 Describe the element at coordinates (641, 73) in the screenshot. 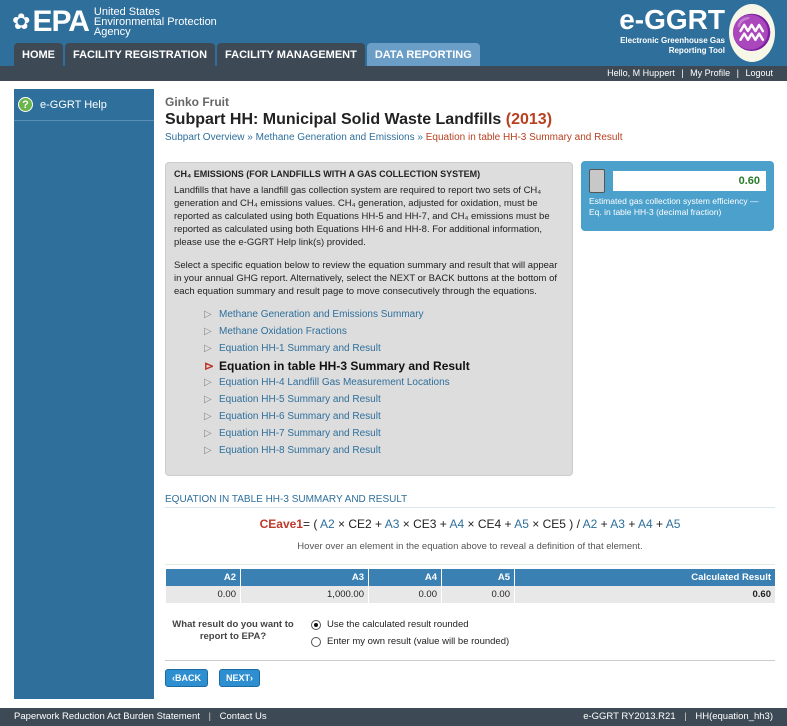

I see `user-greeting: Hello, M Huppert` at that location.